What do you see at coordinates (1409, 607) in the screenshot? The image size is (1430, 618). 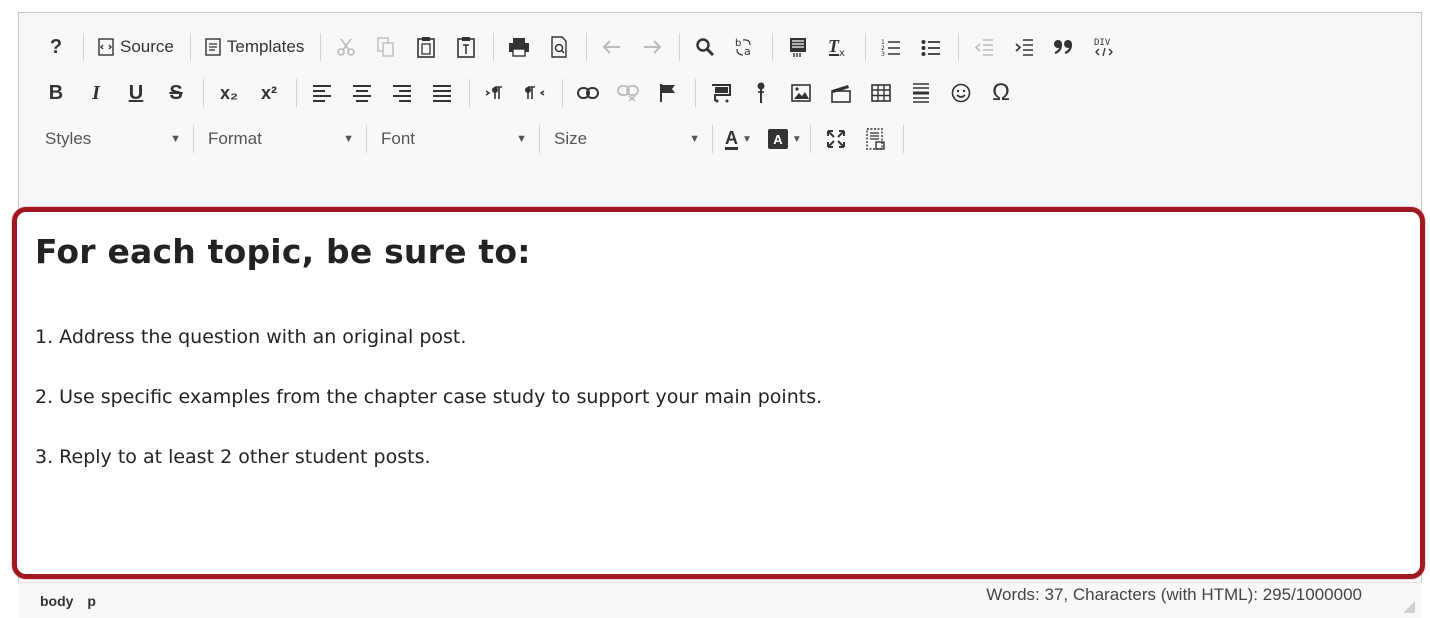 I see `resize-handle-icon` at bounding box center [1409, 607].